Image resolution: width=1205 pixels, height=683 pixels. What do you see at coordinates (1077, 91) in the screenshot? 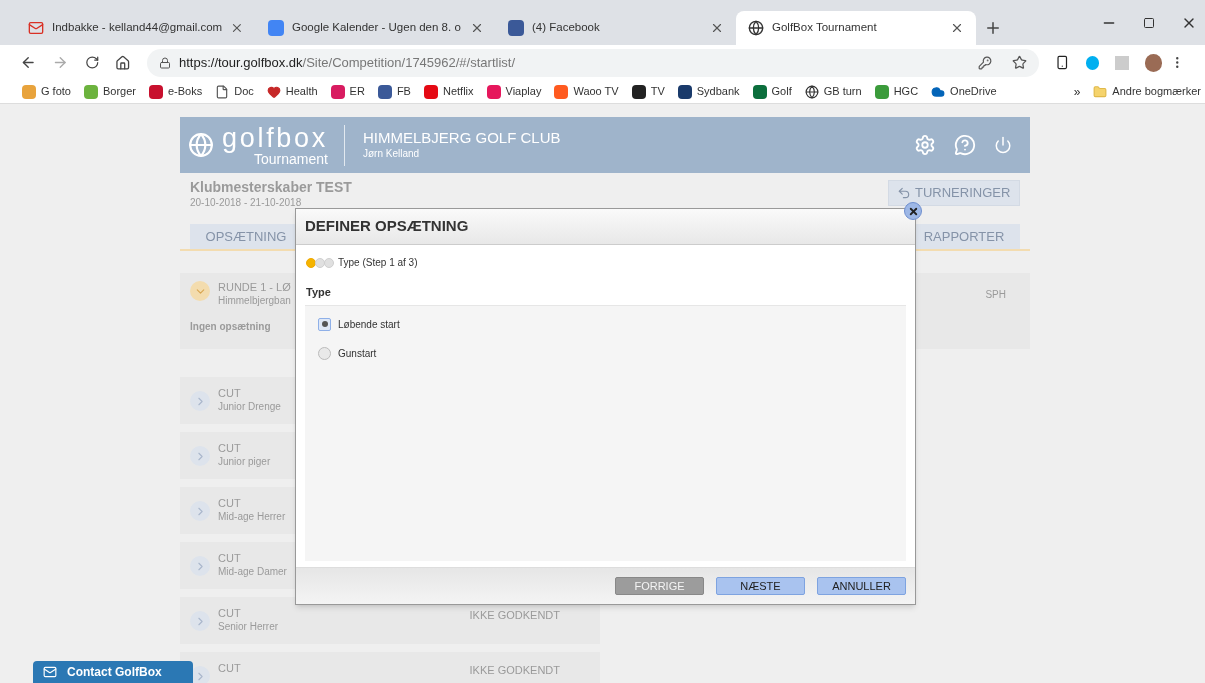
I see `more-bookmarks: »` at bounding box center [1077, 91].